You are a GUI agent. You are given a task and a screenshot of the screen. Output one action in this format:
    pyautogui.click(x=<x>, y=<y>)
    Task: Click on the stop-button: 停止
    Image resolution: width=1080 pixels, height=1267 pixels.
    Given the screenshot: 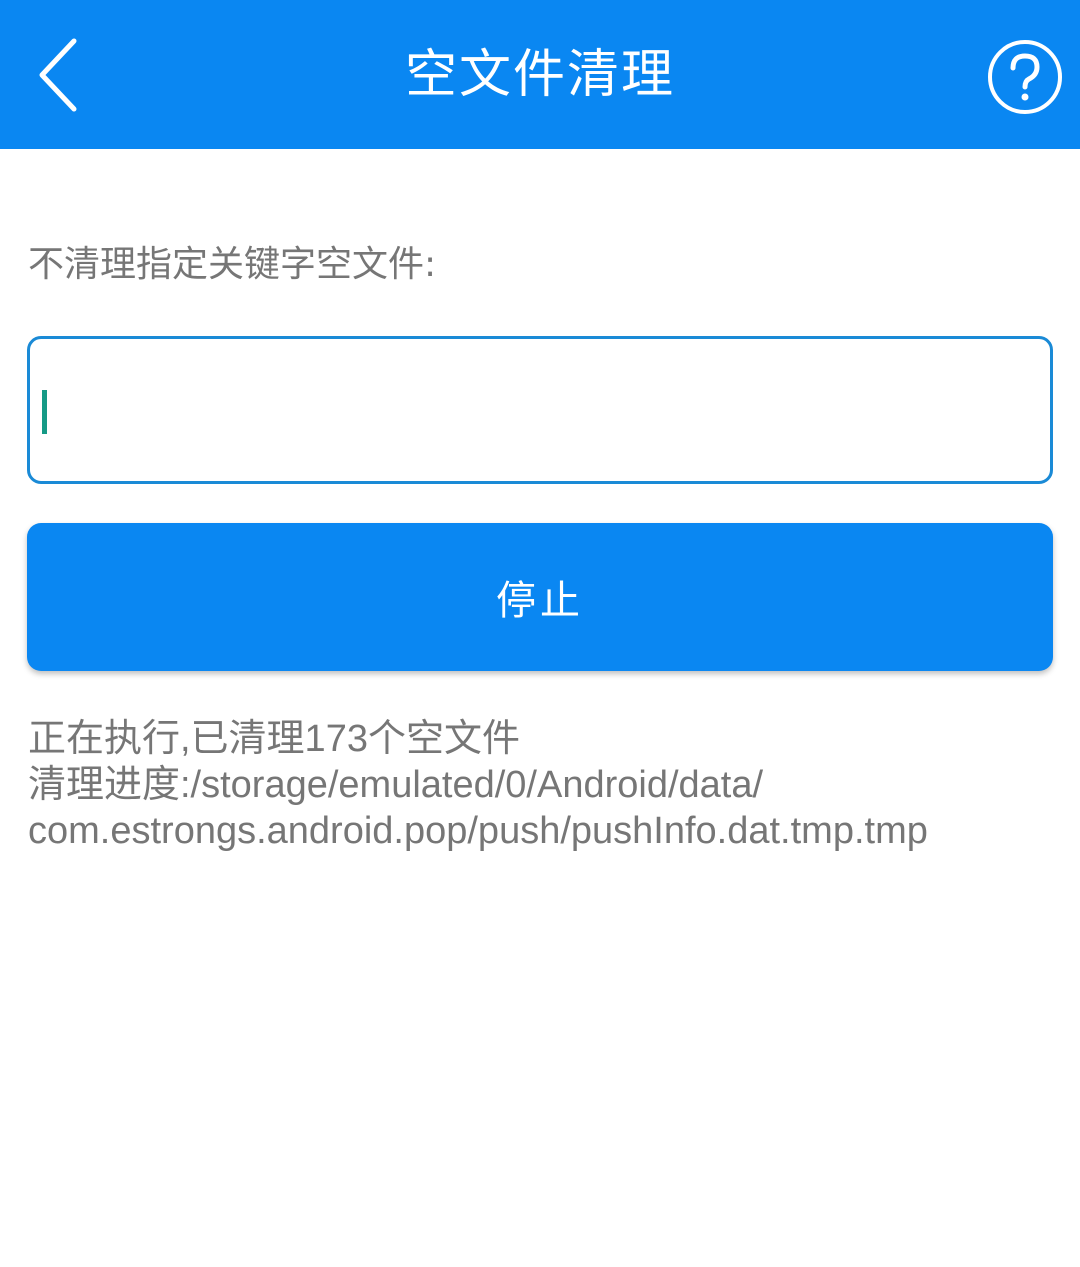 What is the action you would take?
    pyautogui.click(x=540, y=597)
    